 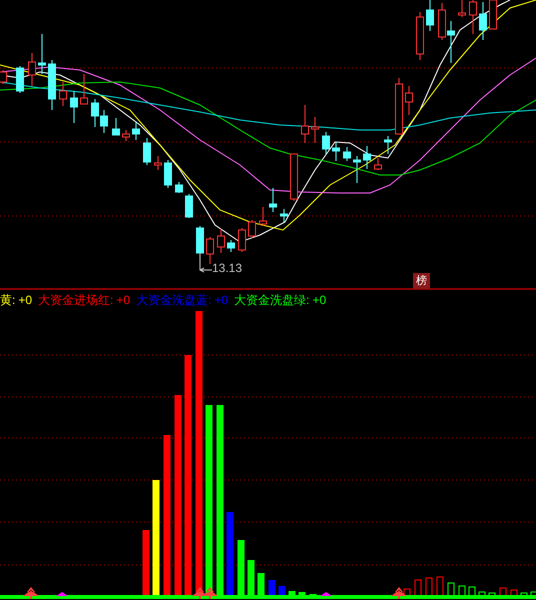 I want to click on indicator-name: 大资金洗盘绿:, so click(x=272, y=300).